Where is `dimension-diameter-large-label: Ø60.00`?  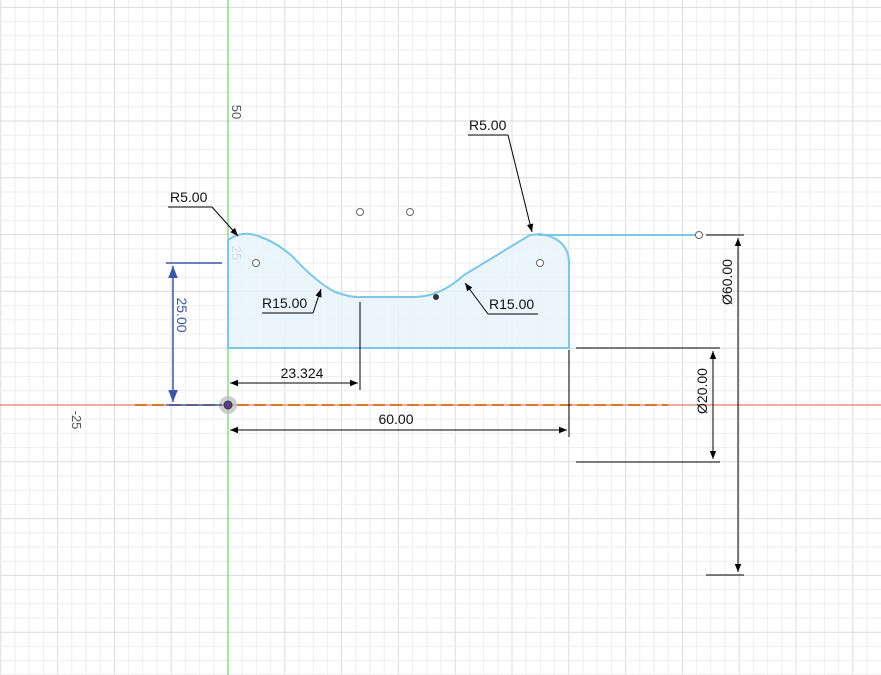 dimension-diameter-large-label: Ø60.00 is located at coordinates (727, 282).